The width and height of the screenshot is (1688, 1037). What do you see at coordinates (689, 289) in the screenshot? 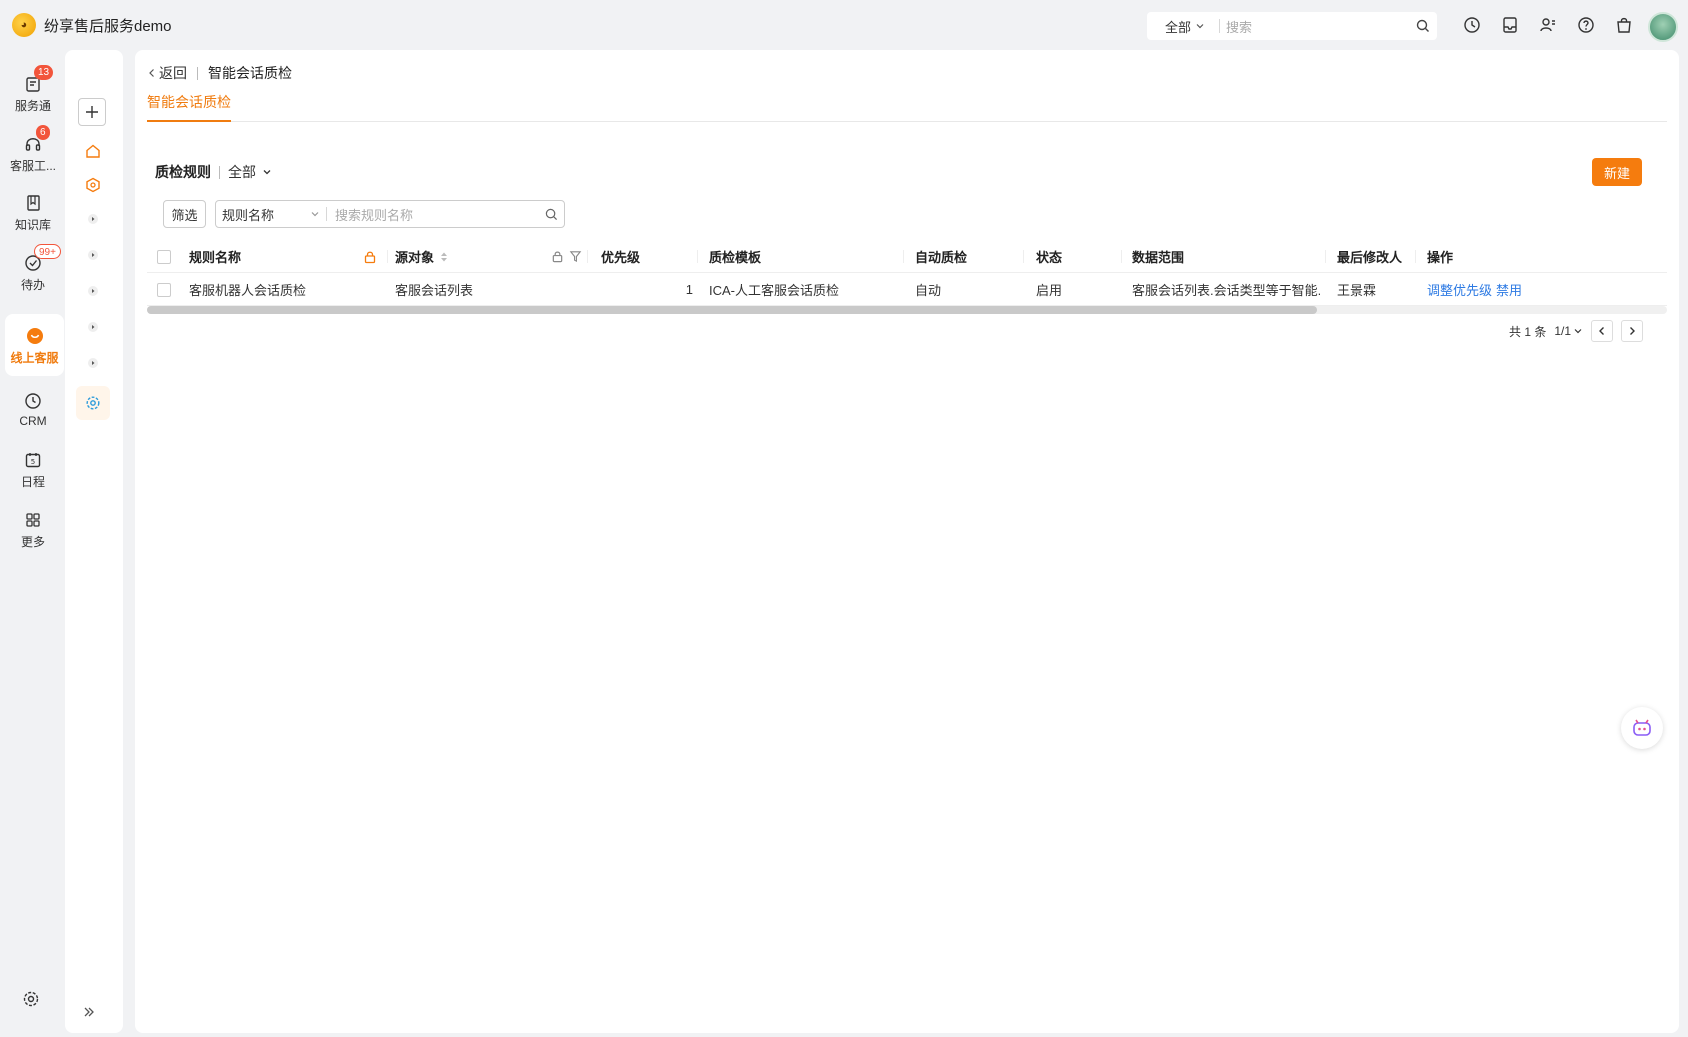
I see `priority: 1` at bounding box center [689, 289].